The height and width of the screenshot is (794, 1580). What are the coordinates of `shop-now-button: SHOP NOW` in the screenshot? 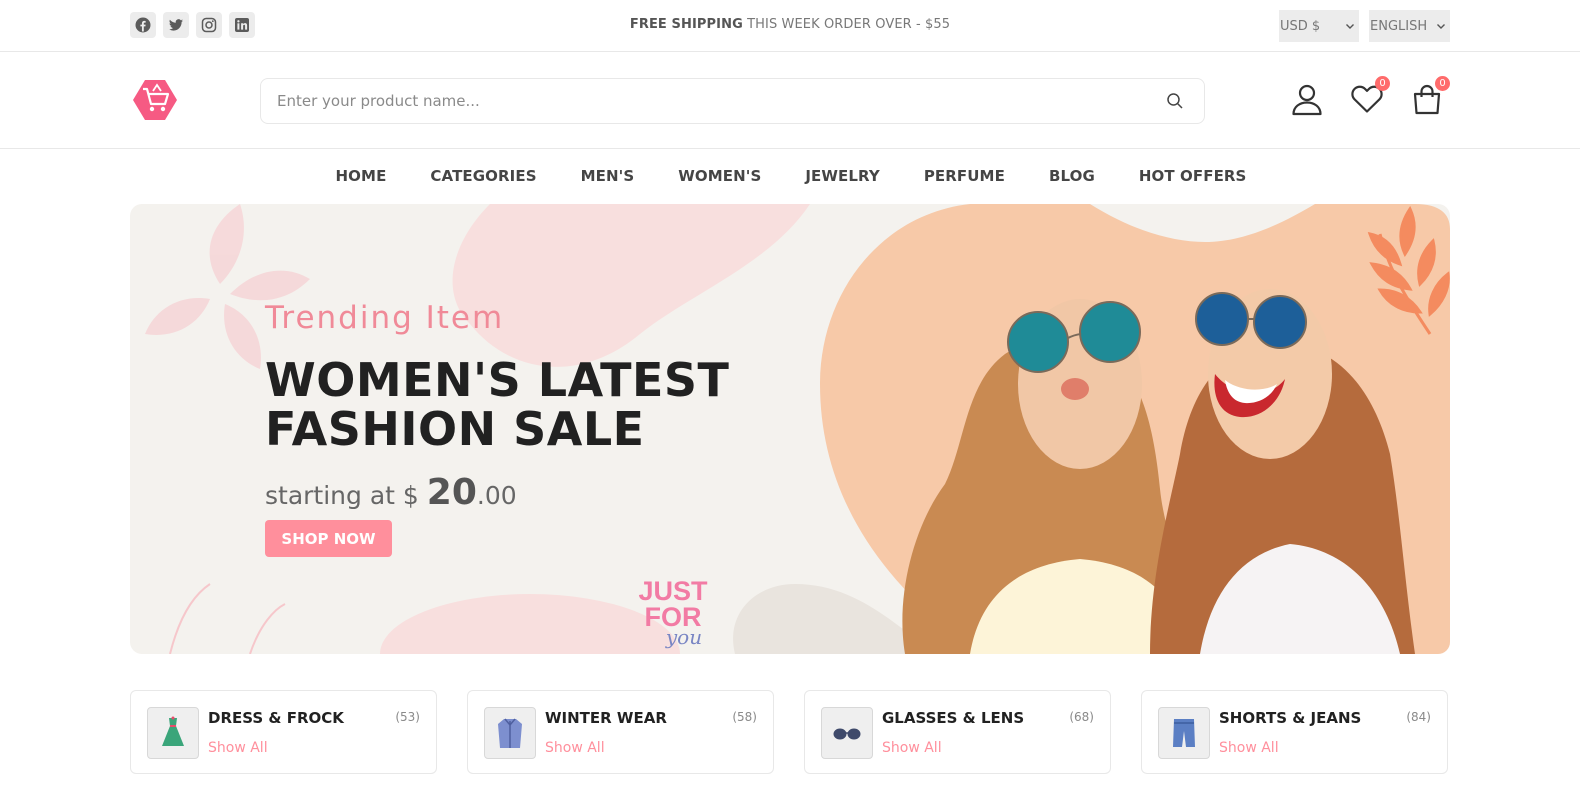 It's located at (328, 538).